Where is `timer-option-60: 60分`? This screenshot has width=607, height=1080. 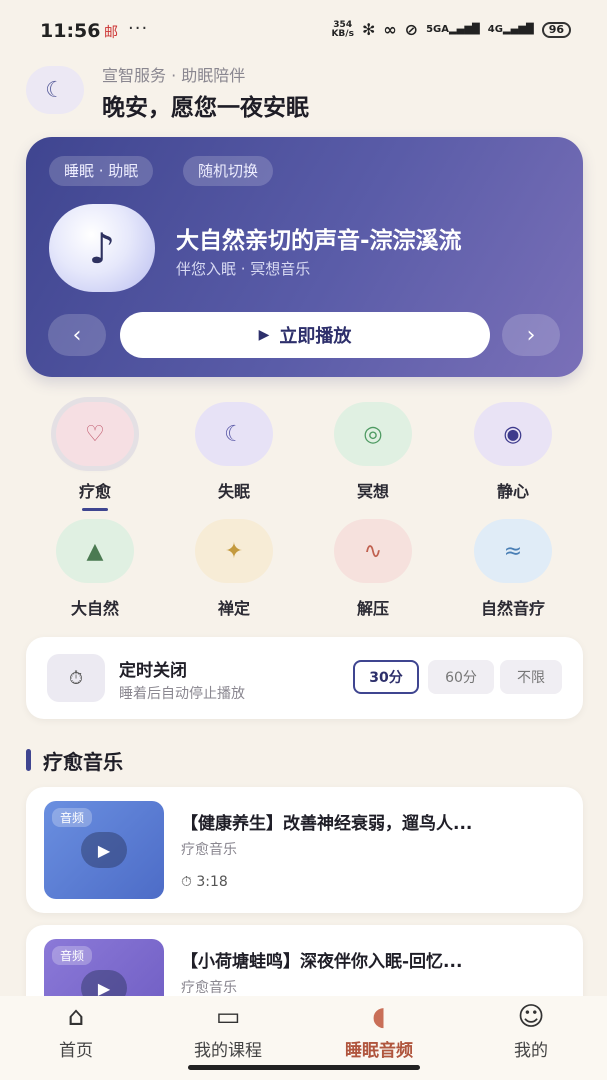 timer-option-60: 60分 is located at coordinates (461, 677).